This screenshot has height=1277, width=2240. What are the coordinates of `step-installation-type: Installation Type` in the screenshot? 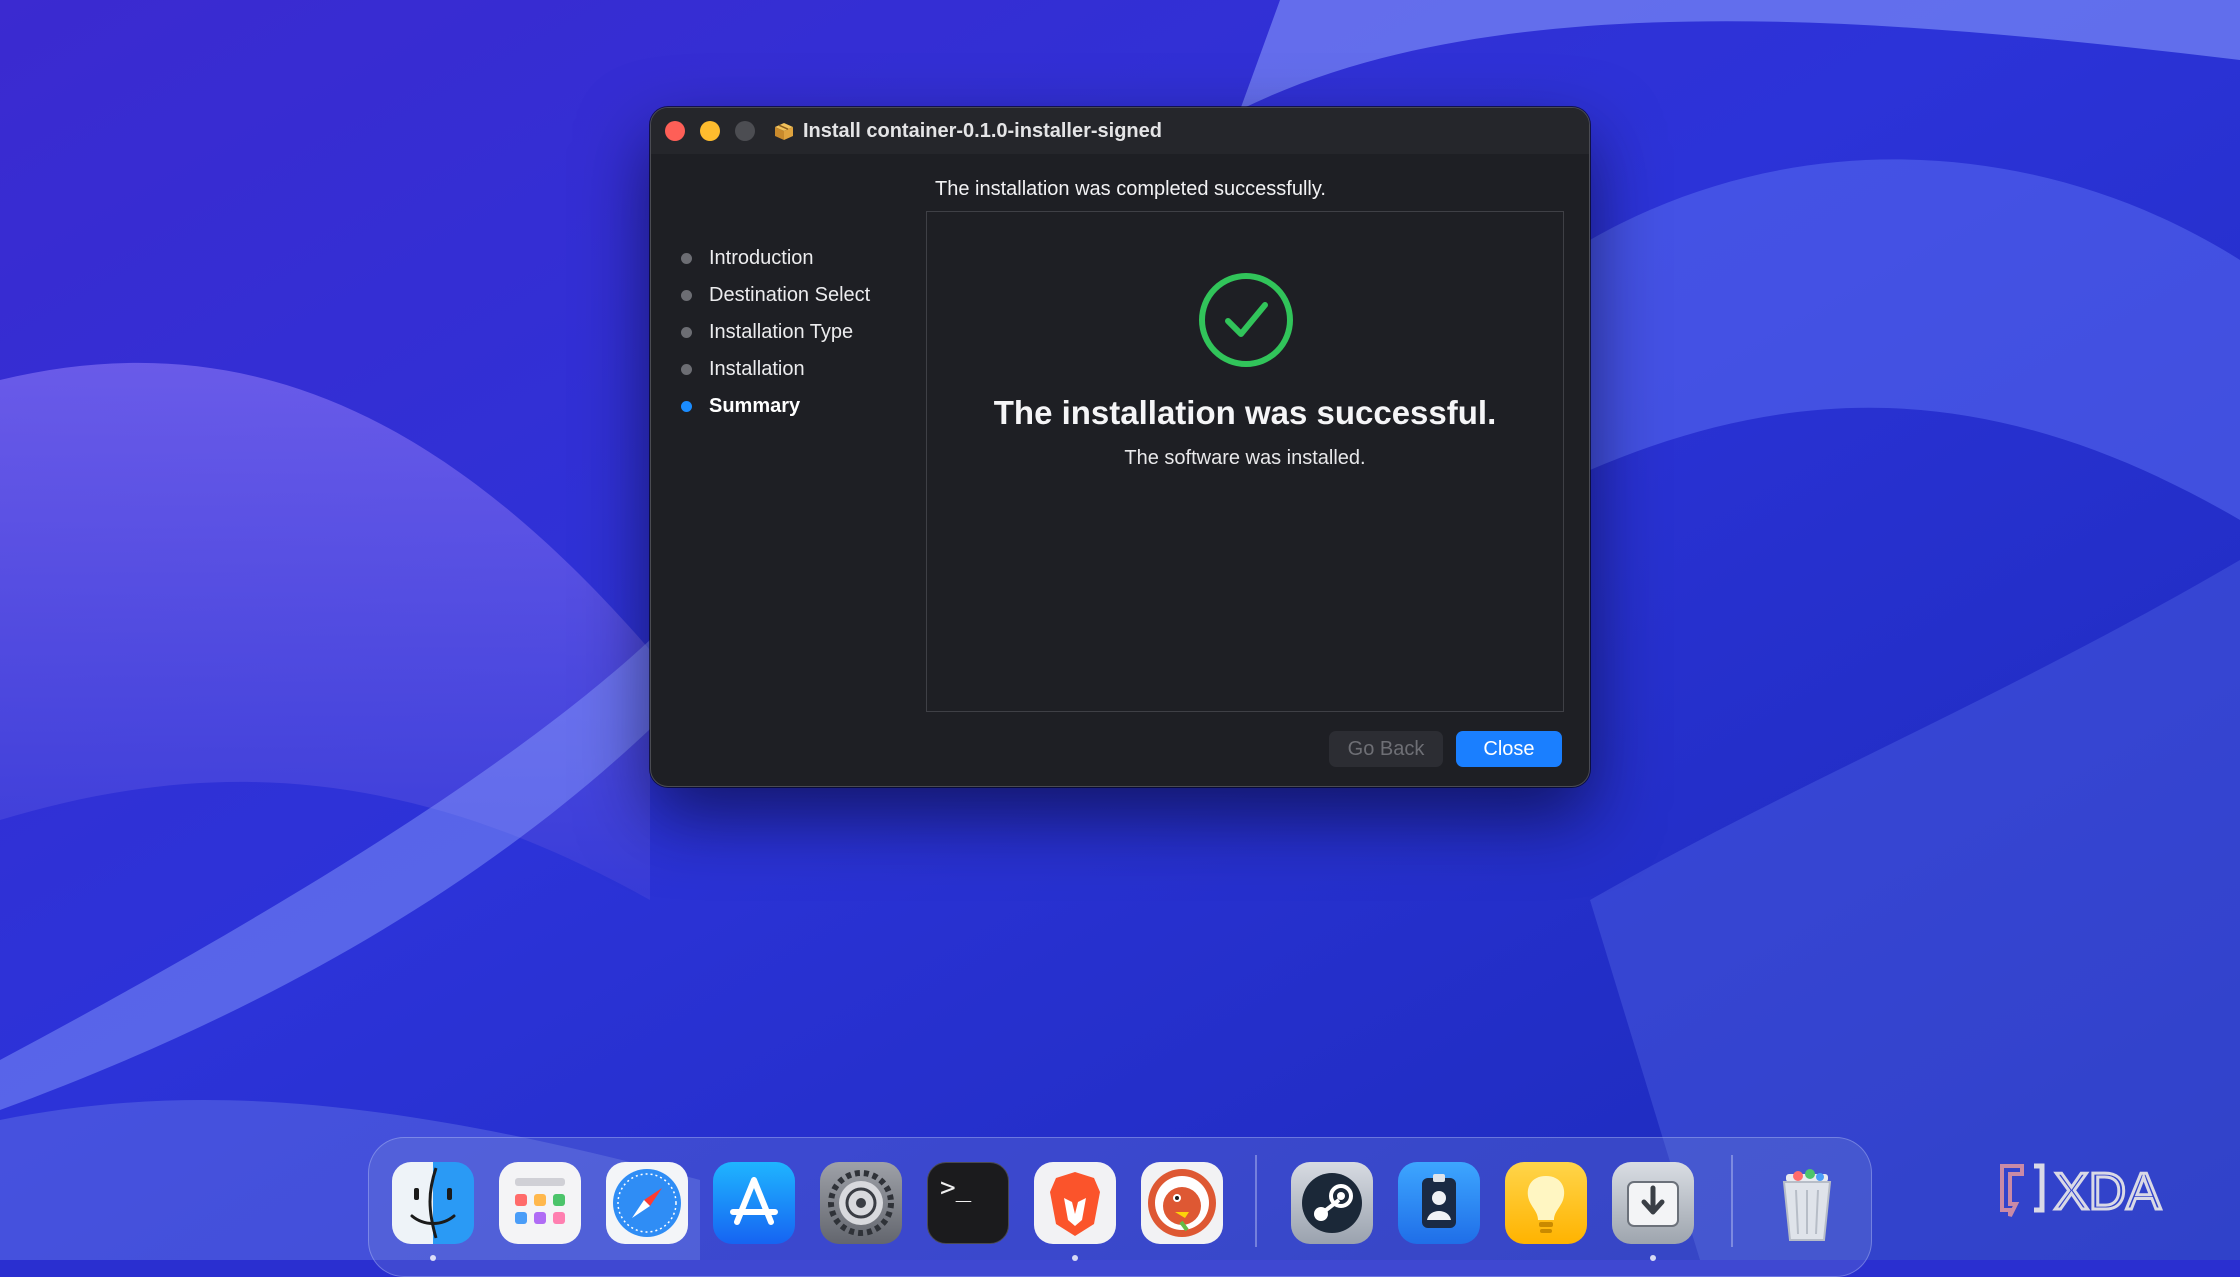 It's located at (774, 332).